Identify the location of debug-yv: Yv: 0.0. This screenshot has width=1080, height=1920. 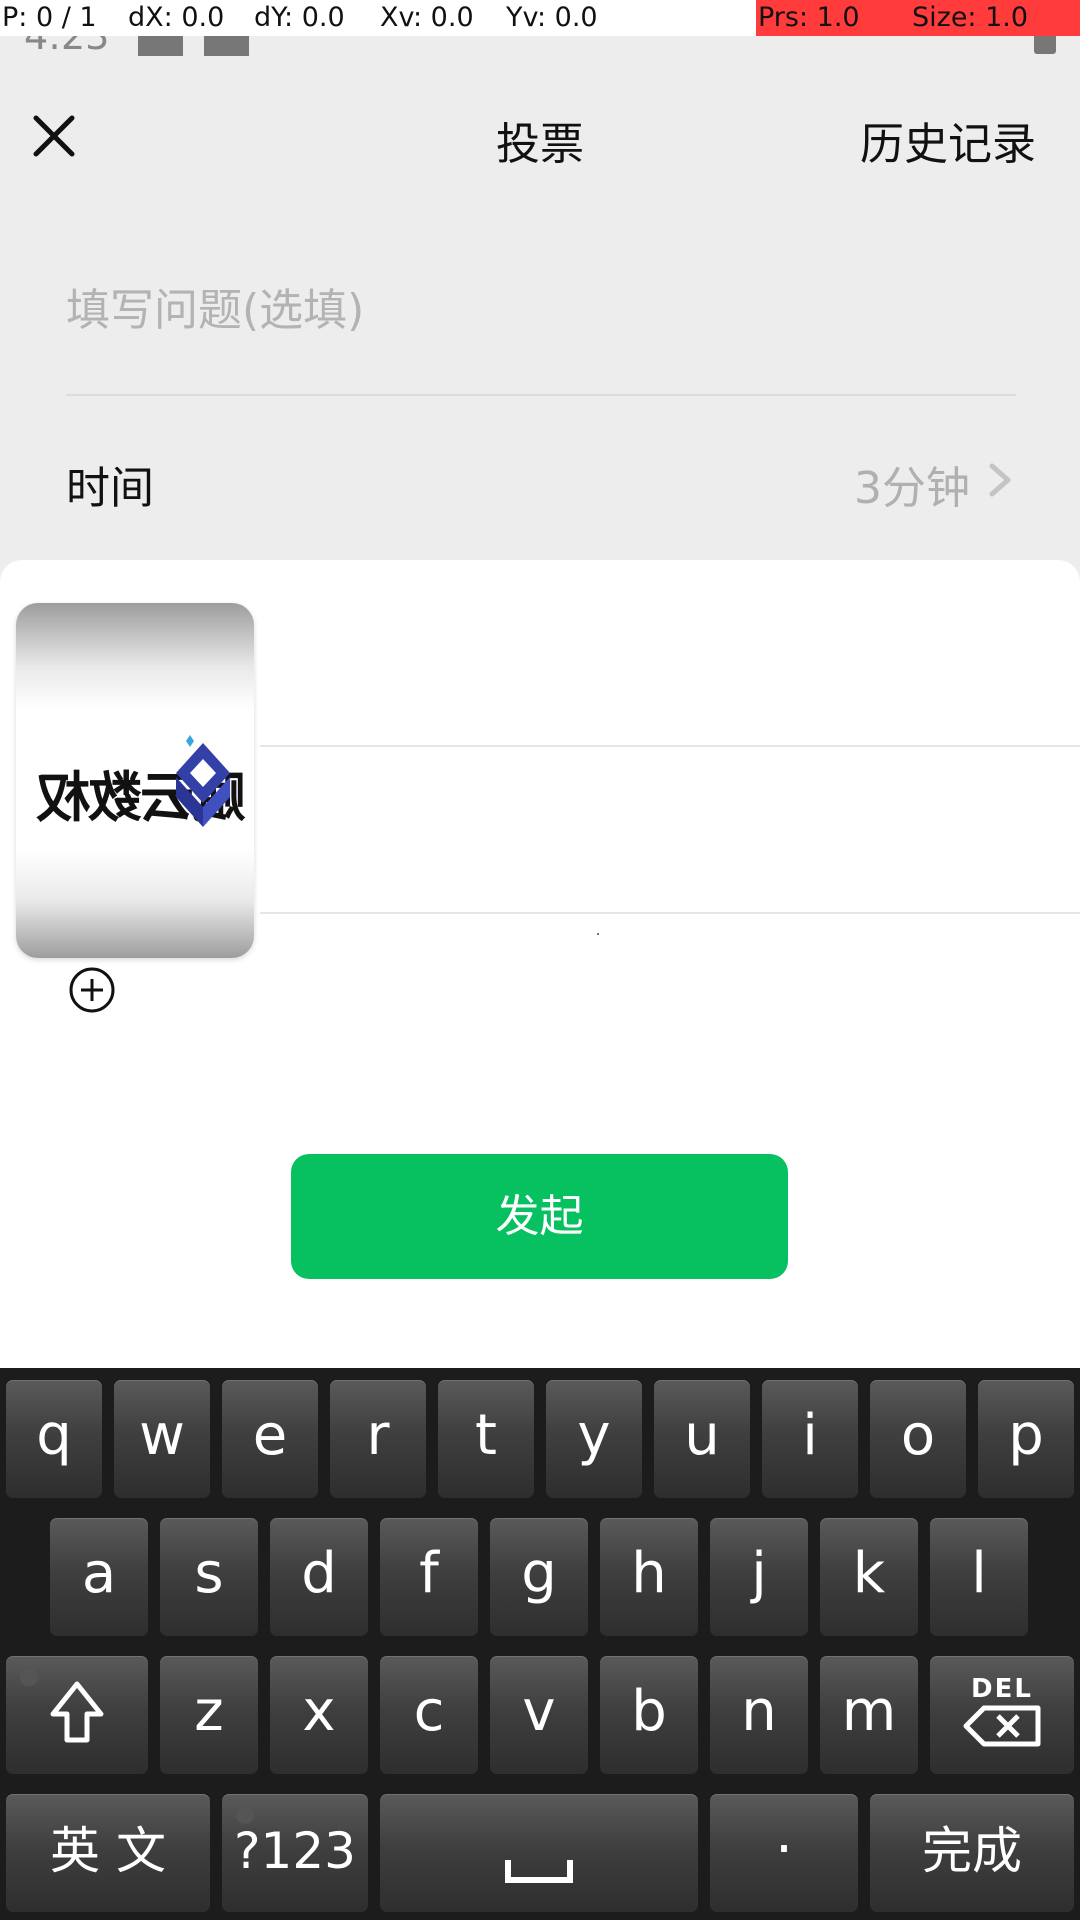
(552, 17).